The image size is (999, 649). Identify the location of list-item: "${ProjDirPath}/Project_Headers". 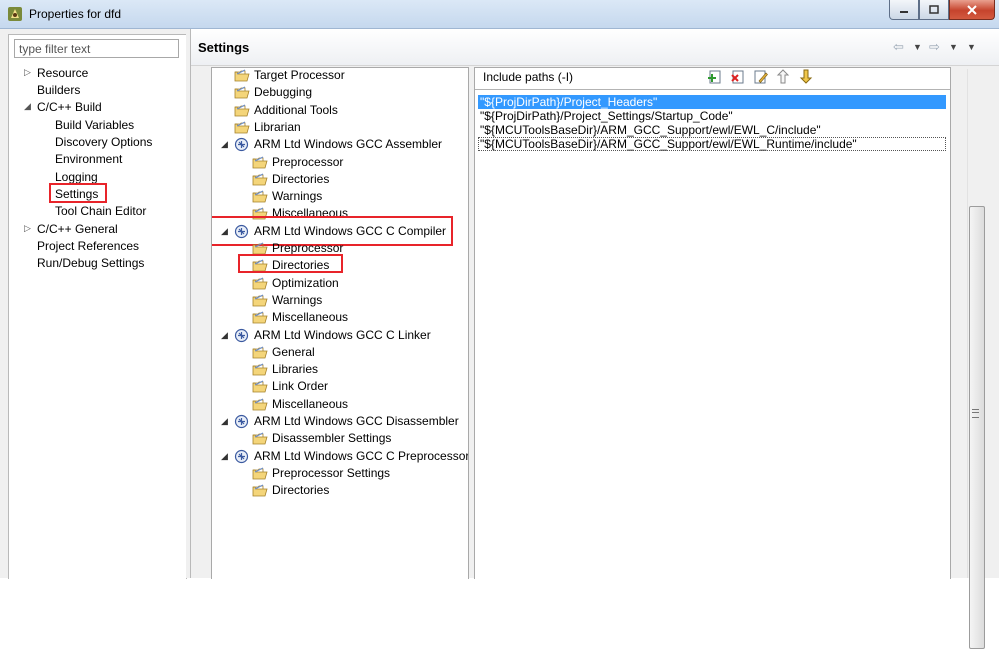
(712, 102).